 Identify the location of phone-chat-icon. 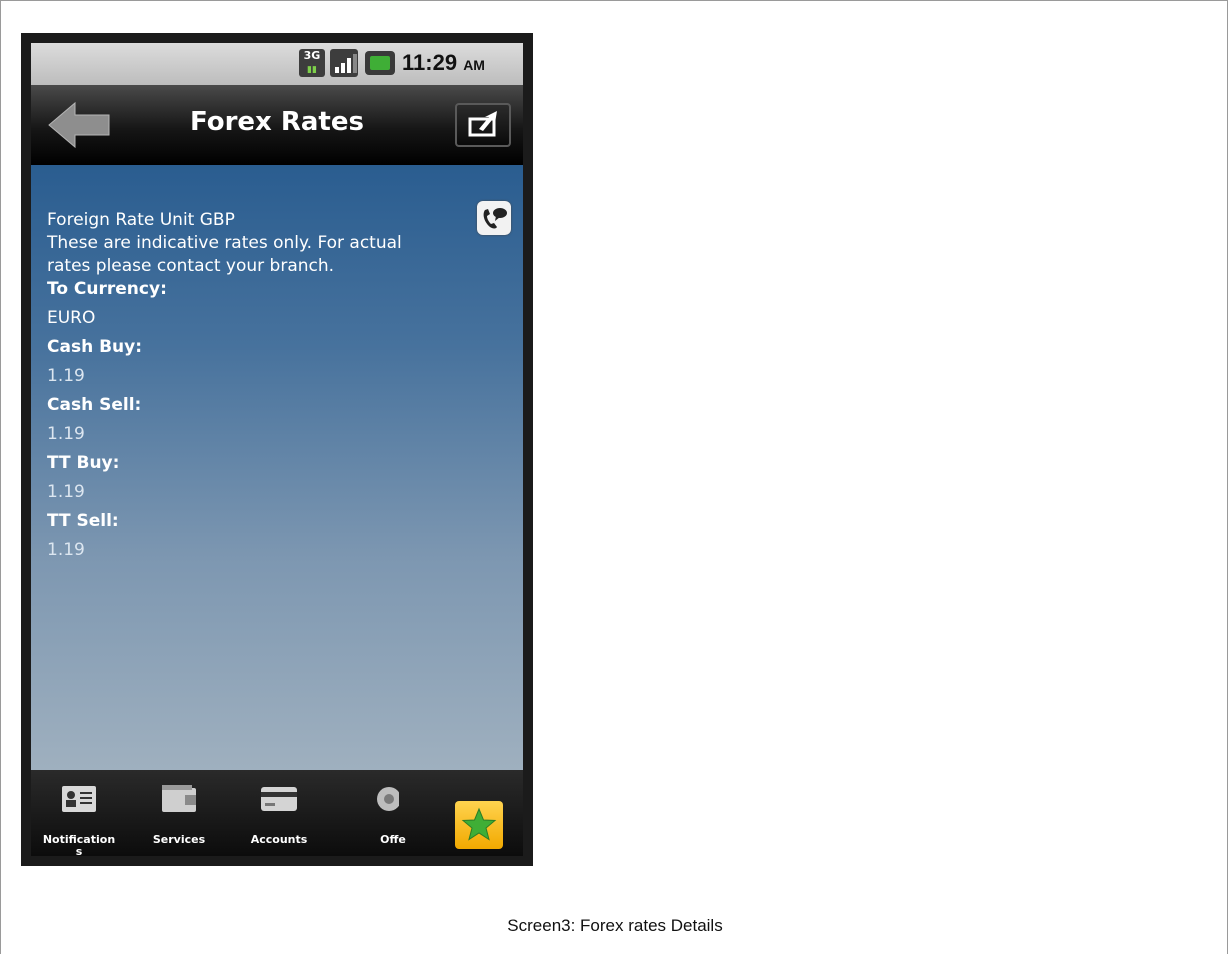
(495, 218).